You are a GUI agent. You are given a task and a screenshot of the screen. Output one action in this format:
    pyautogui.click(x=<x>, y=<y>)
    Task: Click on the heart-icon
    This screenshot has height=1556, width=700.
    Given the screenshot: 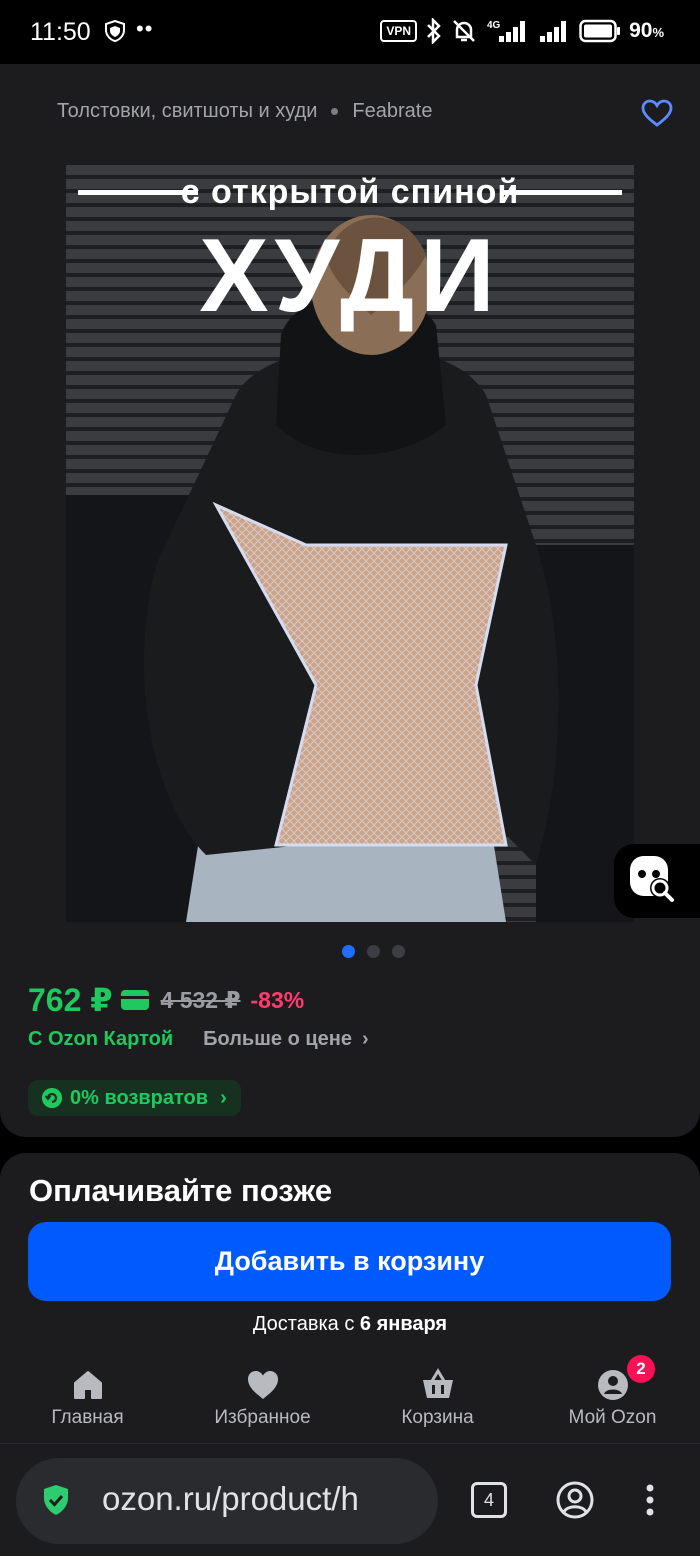 What is the action you would take?
    pyautogui.click(x=262, y=1385)
    